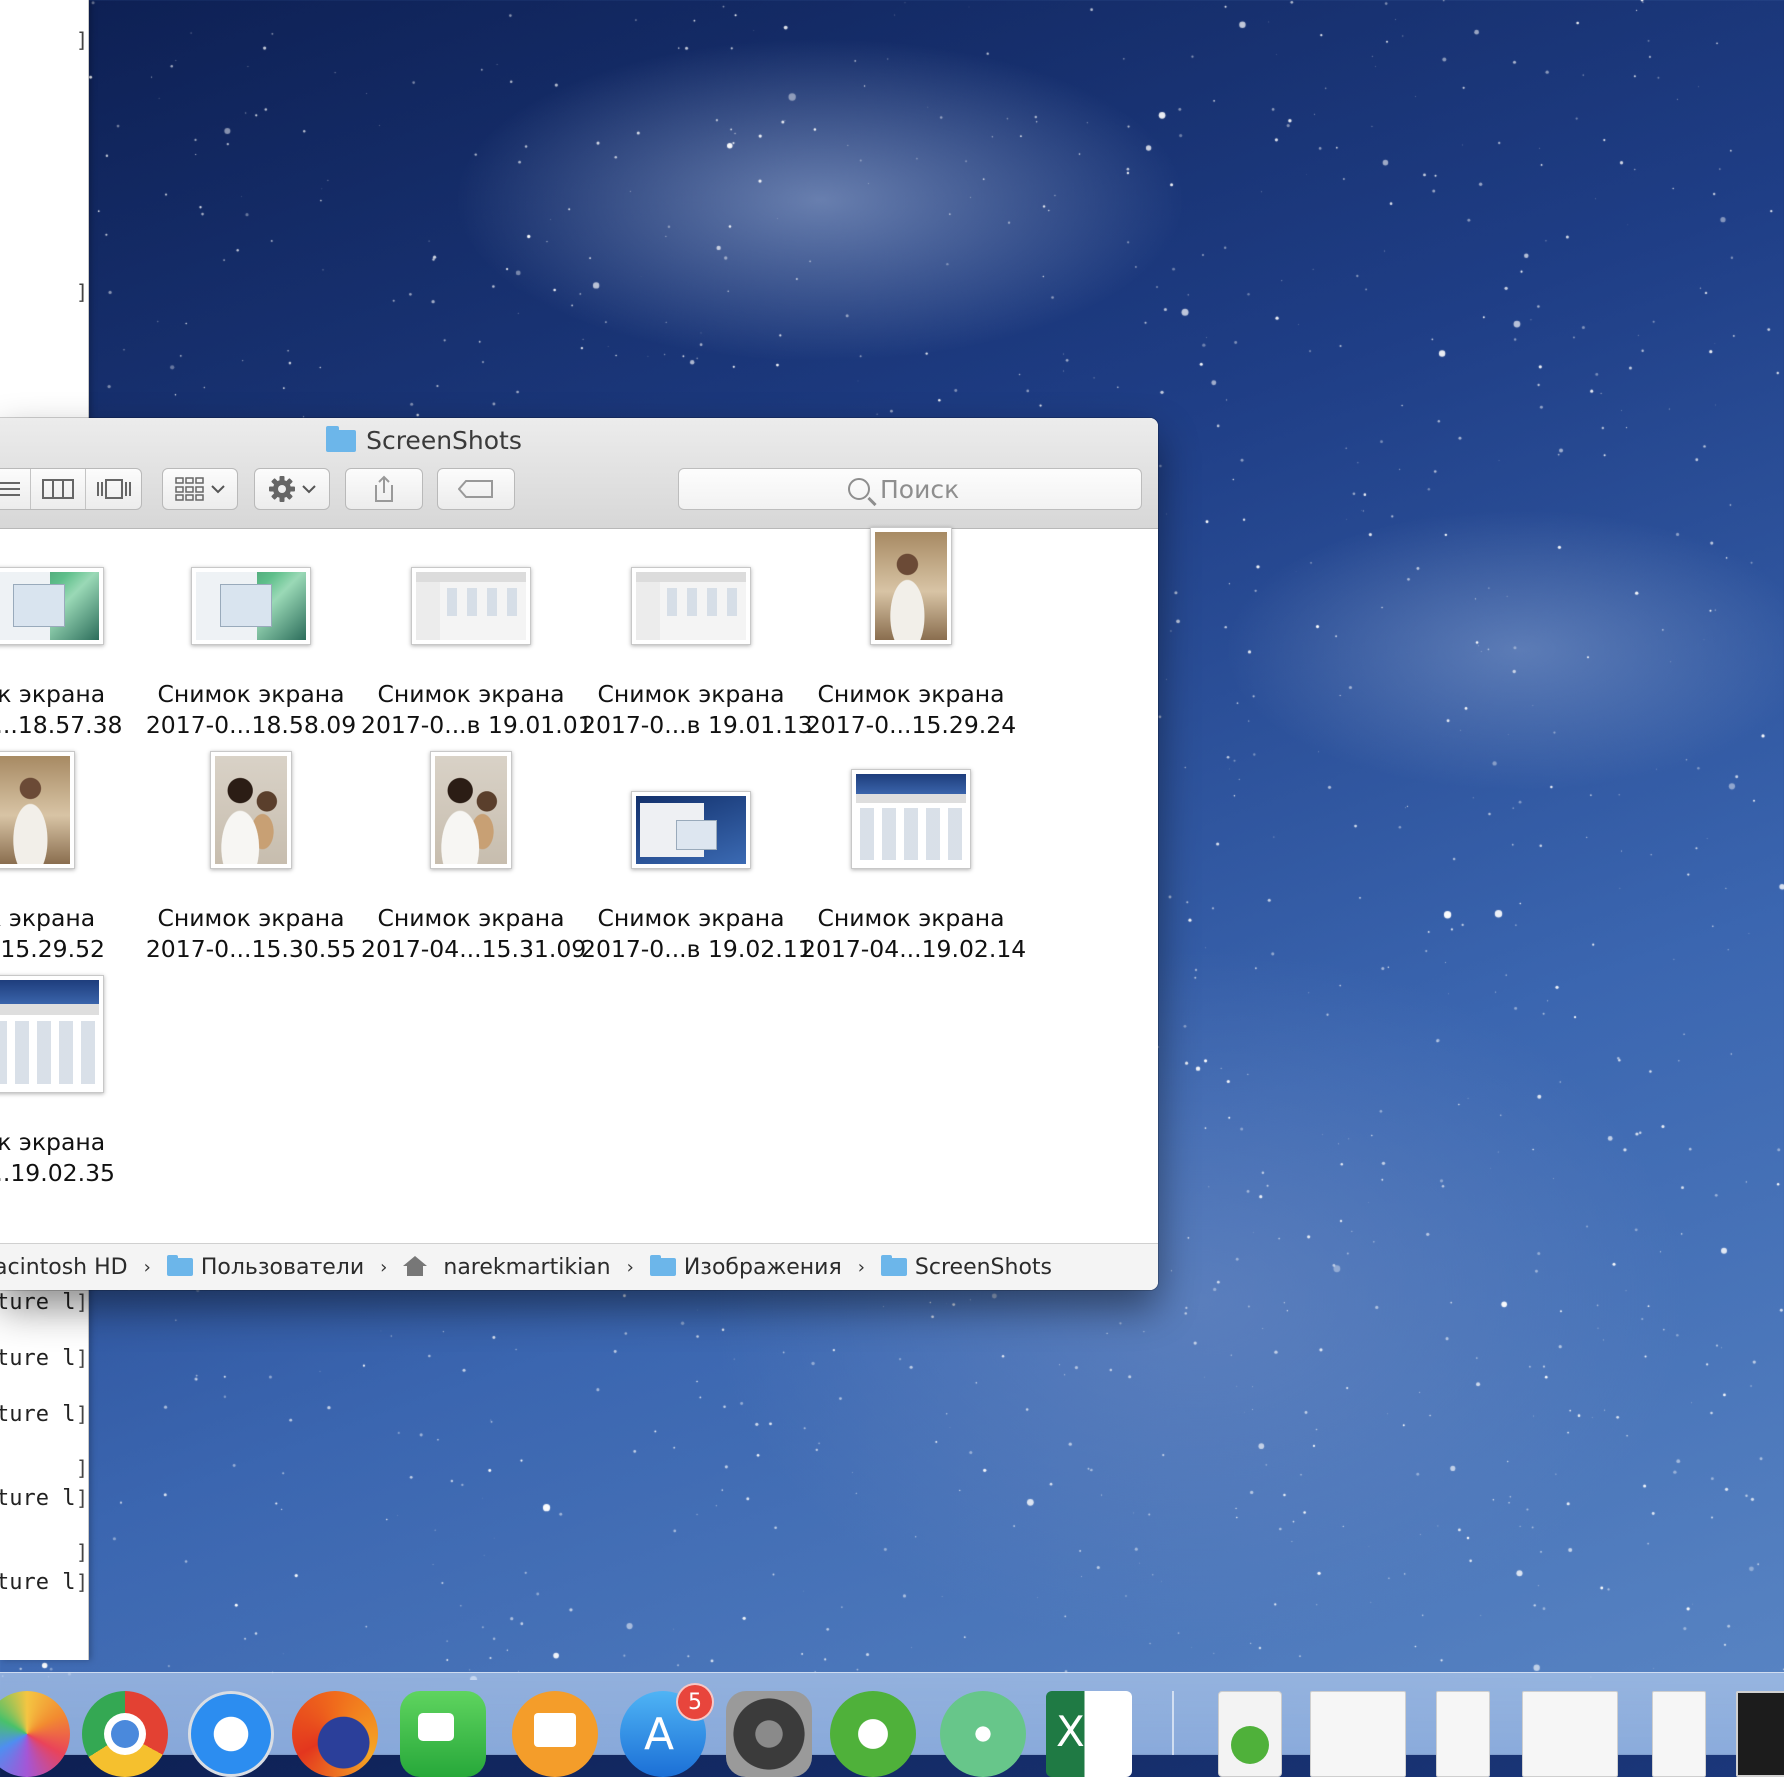 Image resolution: width=1784 pixels, height=1777 pixels. I want to click on file-item: Снимок экрана 2017-04...15.31.09, so click(474, 858).